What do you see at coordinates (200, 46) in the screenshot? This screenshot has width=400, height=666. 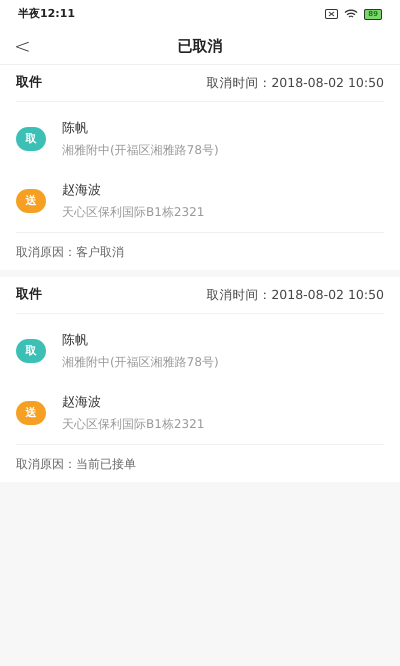 I see `page-title: 已取消` at bounding box center [200, 46].